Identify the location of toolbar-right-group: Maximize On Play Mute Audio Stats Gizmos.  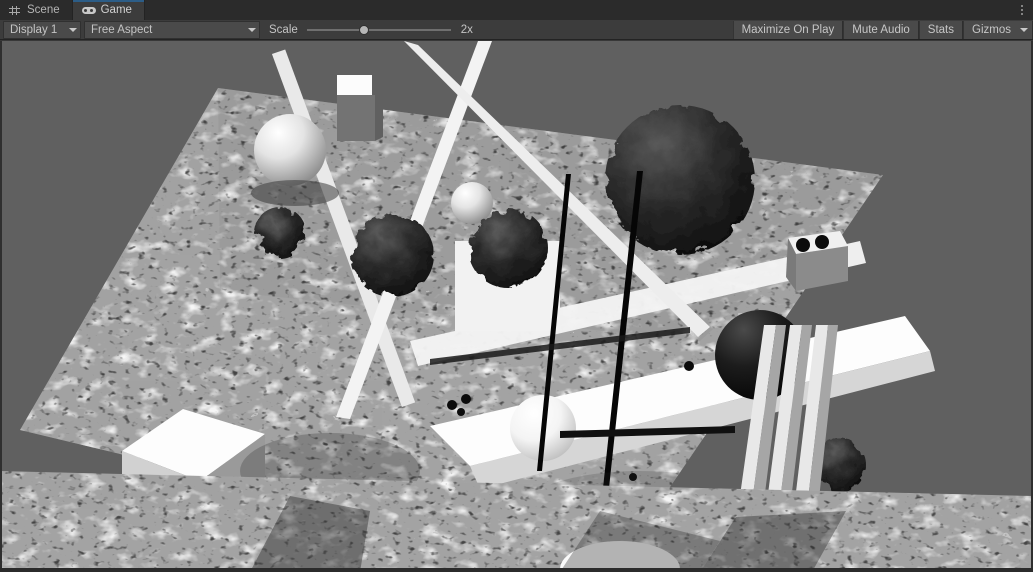
(882, 30).